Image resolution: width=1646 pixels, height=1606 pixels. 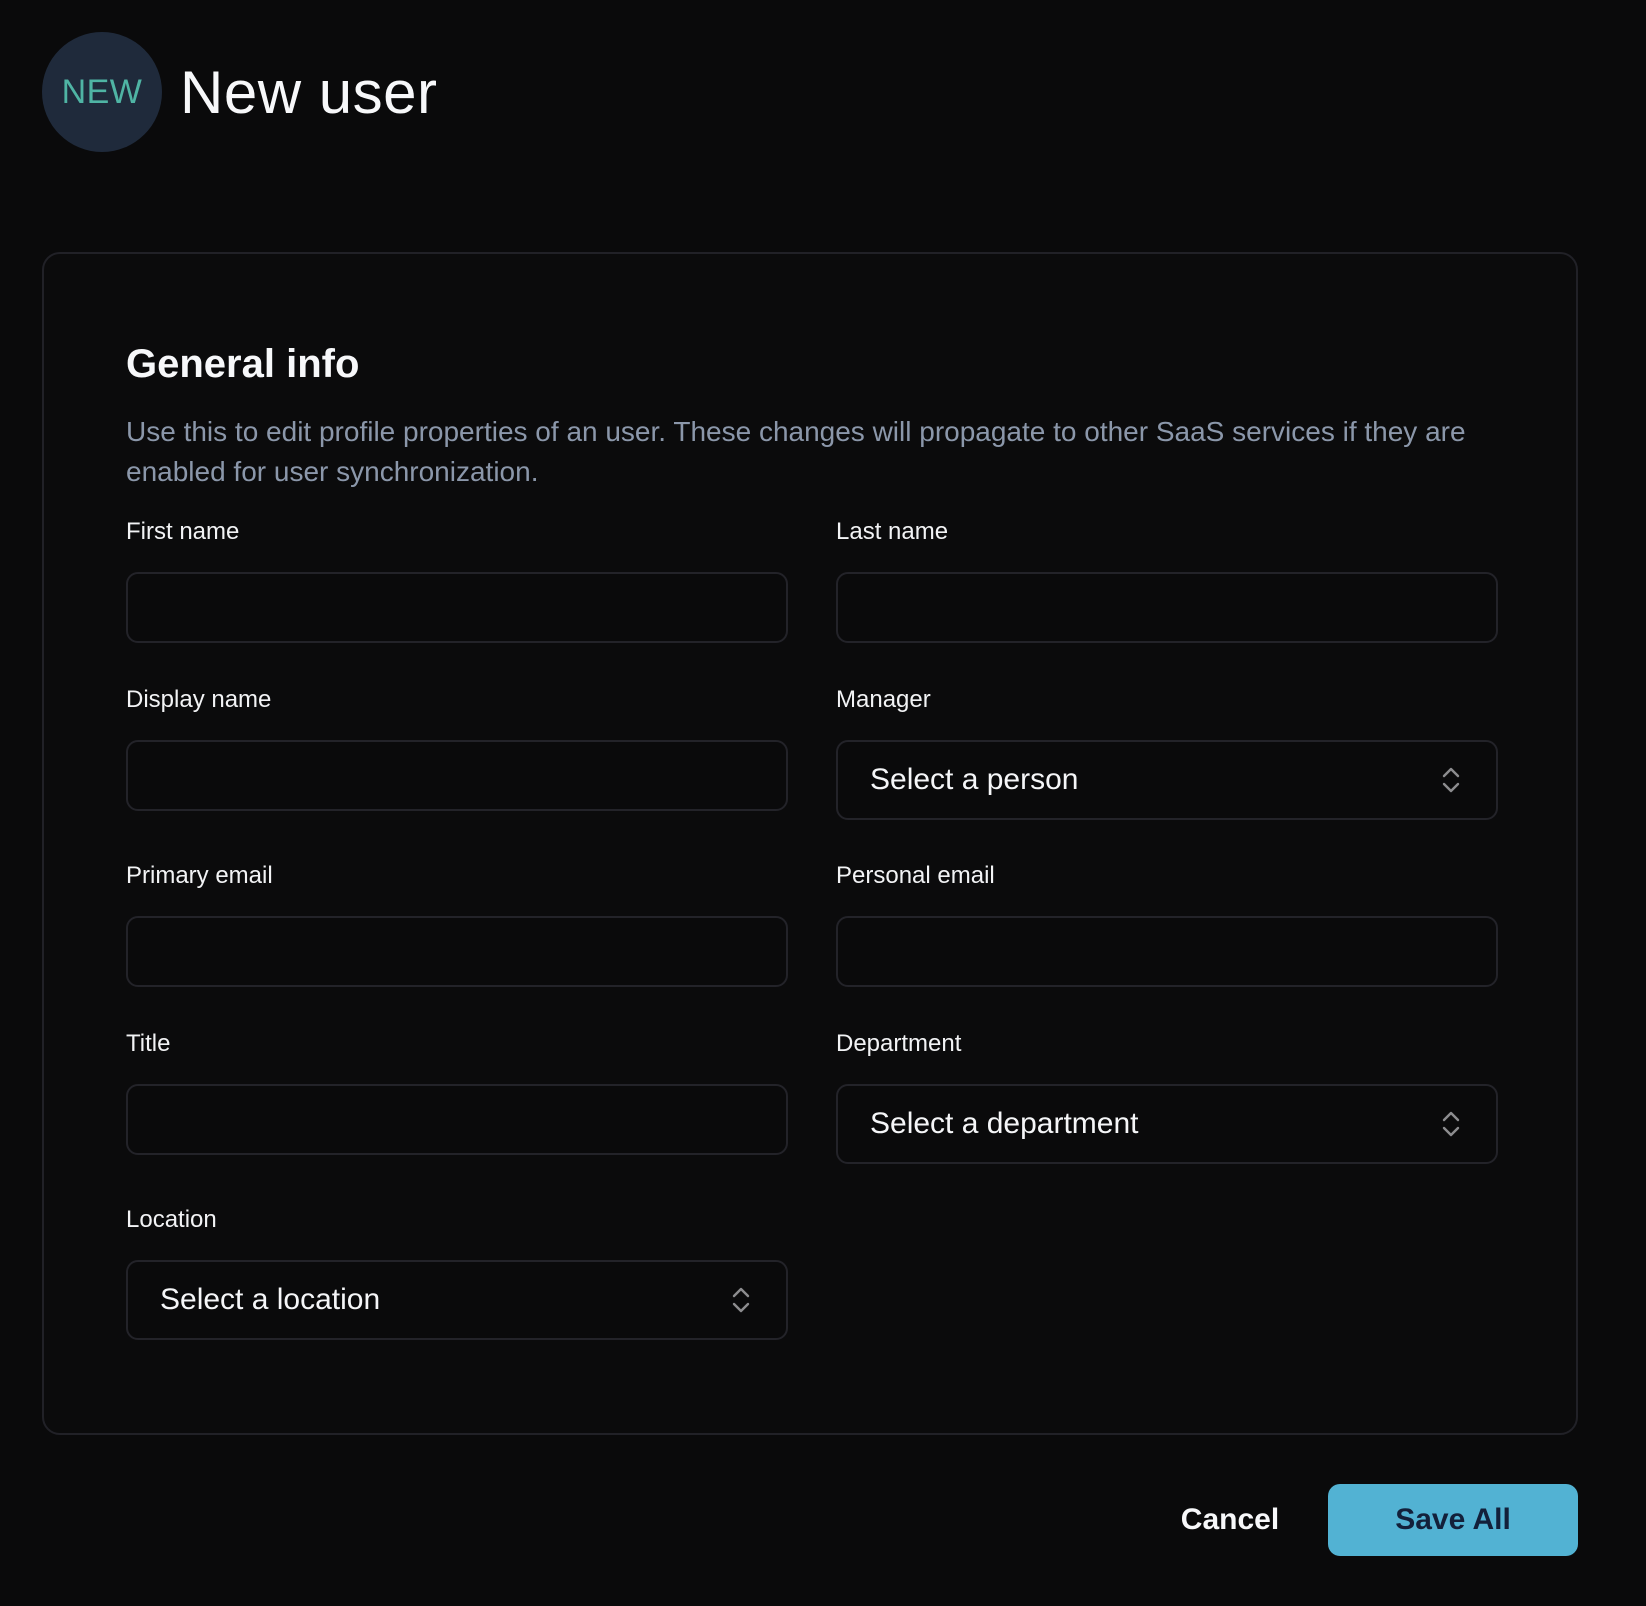 I want to click on display-name-field: Display name, so click(x=457, y=747).